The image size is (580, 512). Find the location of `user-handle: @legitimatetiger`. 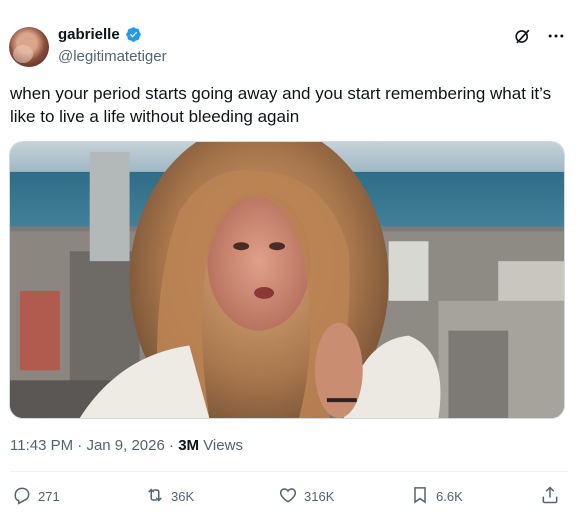

user-handle: @legitimatetiger is located at coordinates (112, 56).